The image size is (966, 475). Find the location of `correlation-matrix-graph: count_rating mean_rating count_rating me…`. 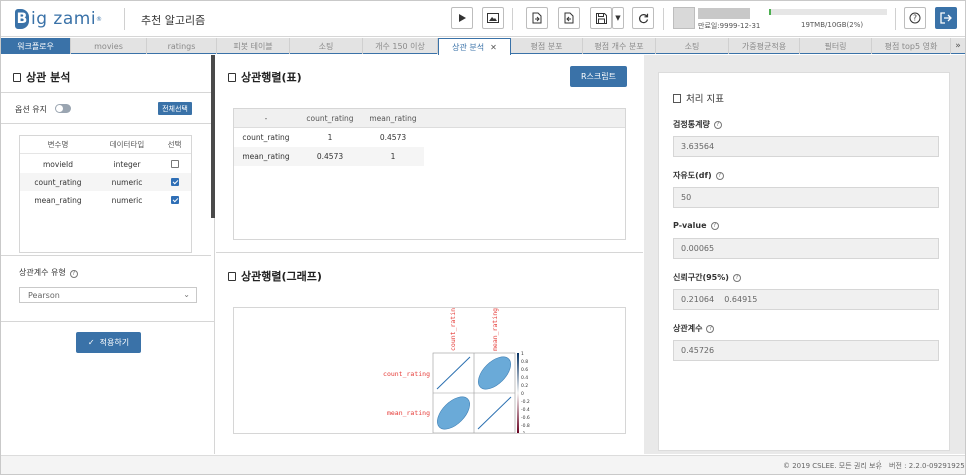

correlation-matrix-graph: count_rating mean_rating count_rating me… is located at coordinates (429, 370).